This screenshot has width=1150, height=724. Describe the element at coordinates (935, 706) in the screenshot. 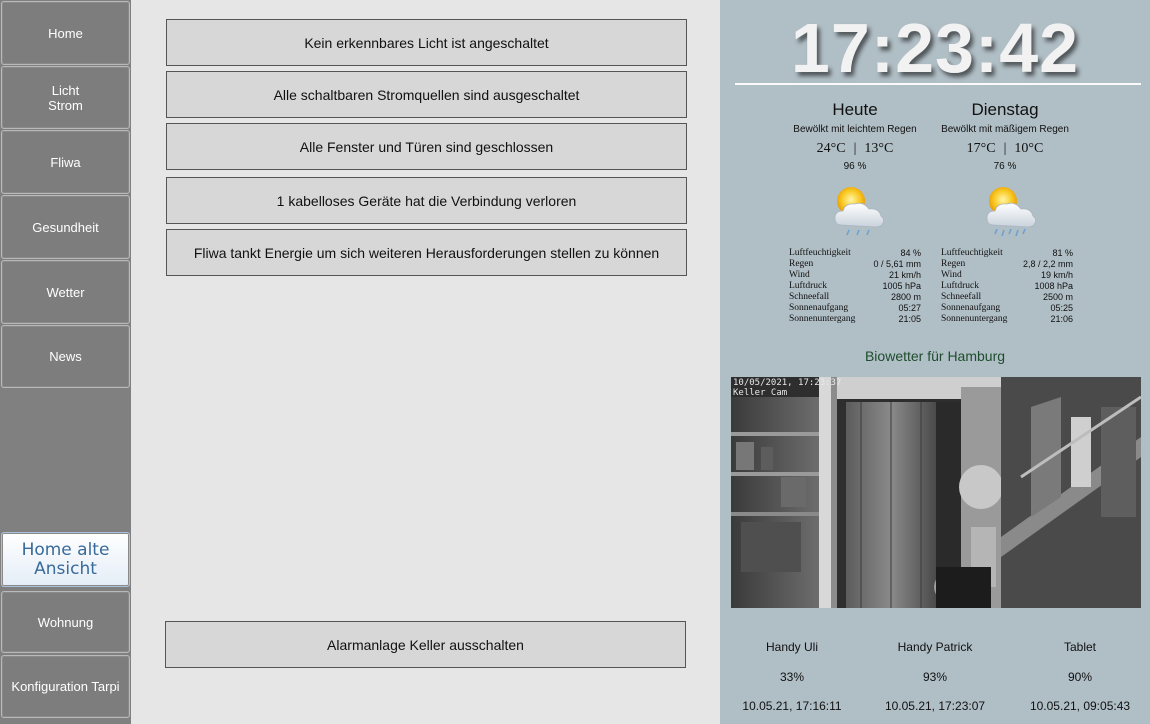

I see `device-last-seen: 10.05.21, 17:23:07` at that location.